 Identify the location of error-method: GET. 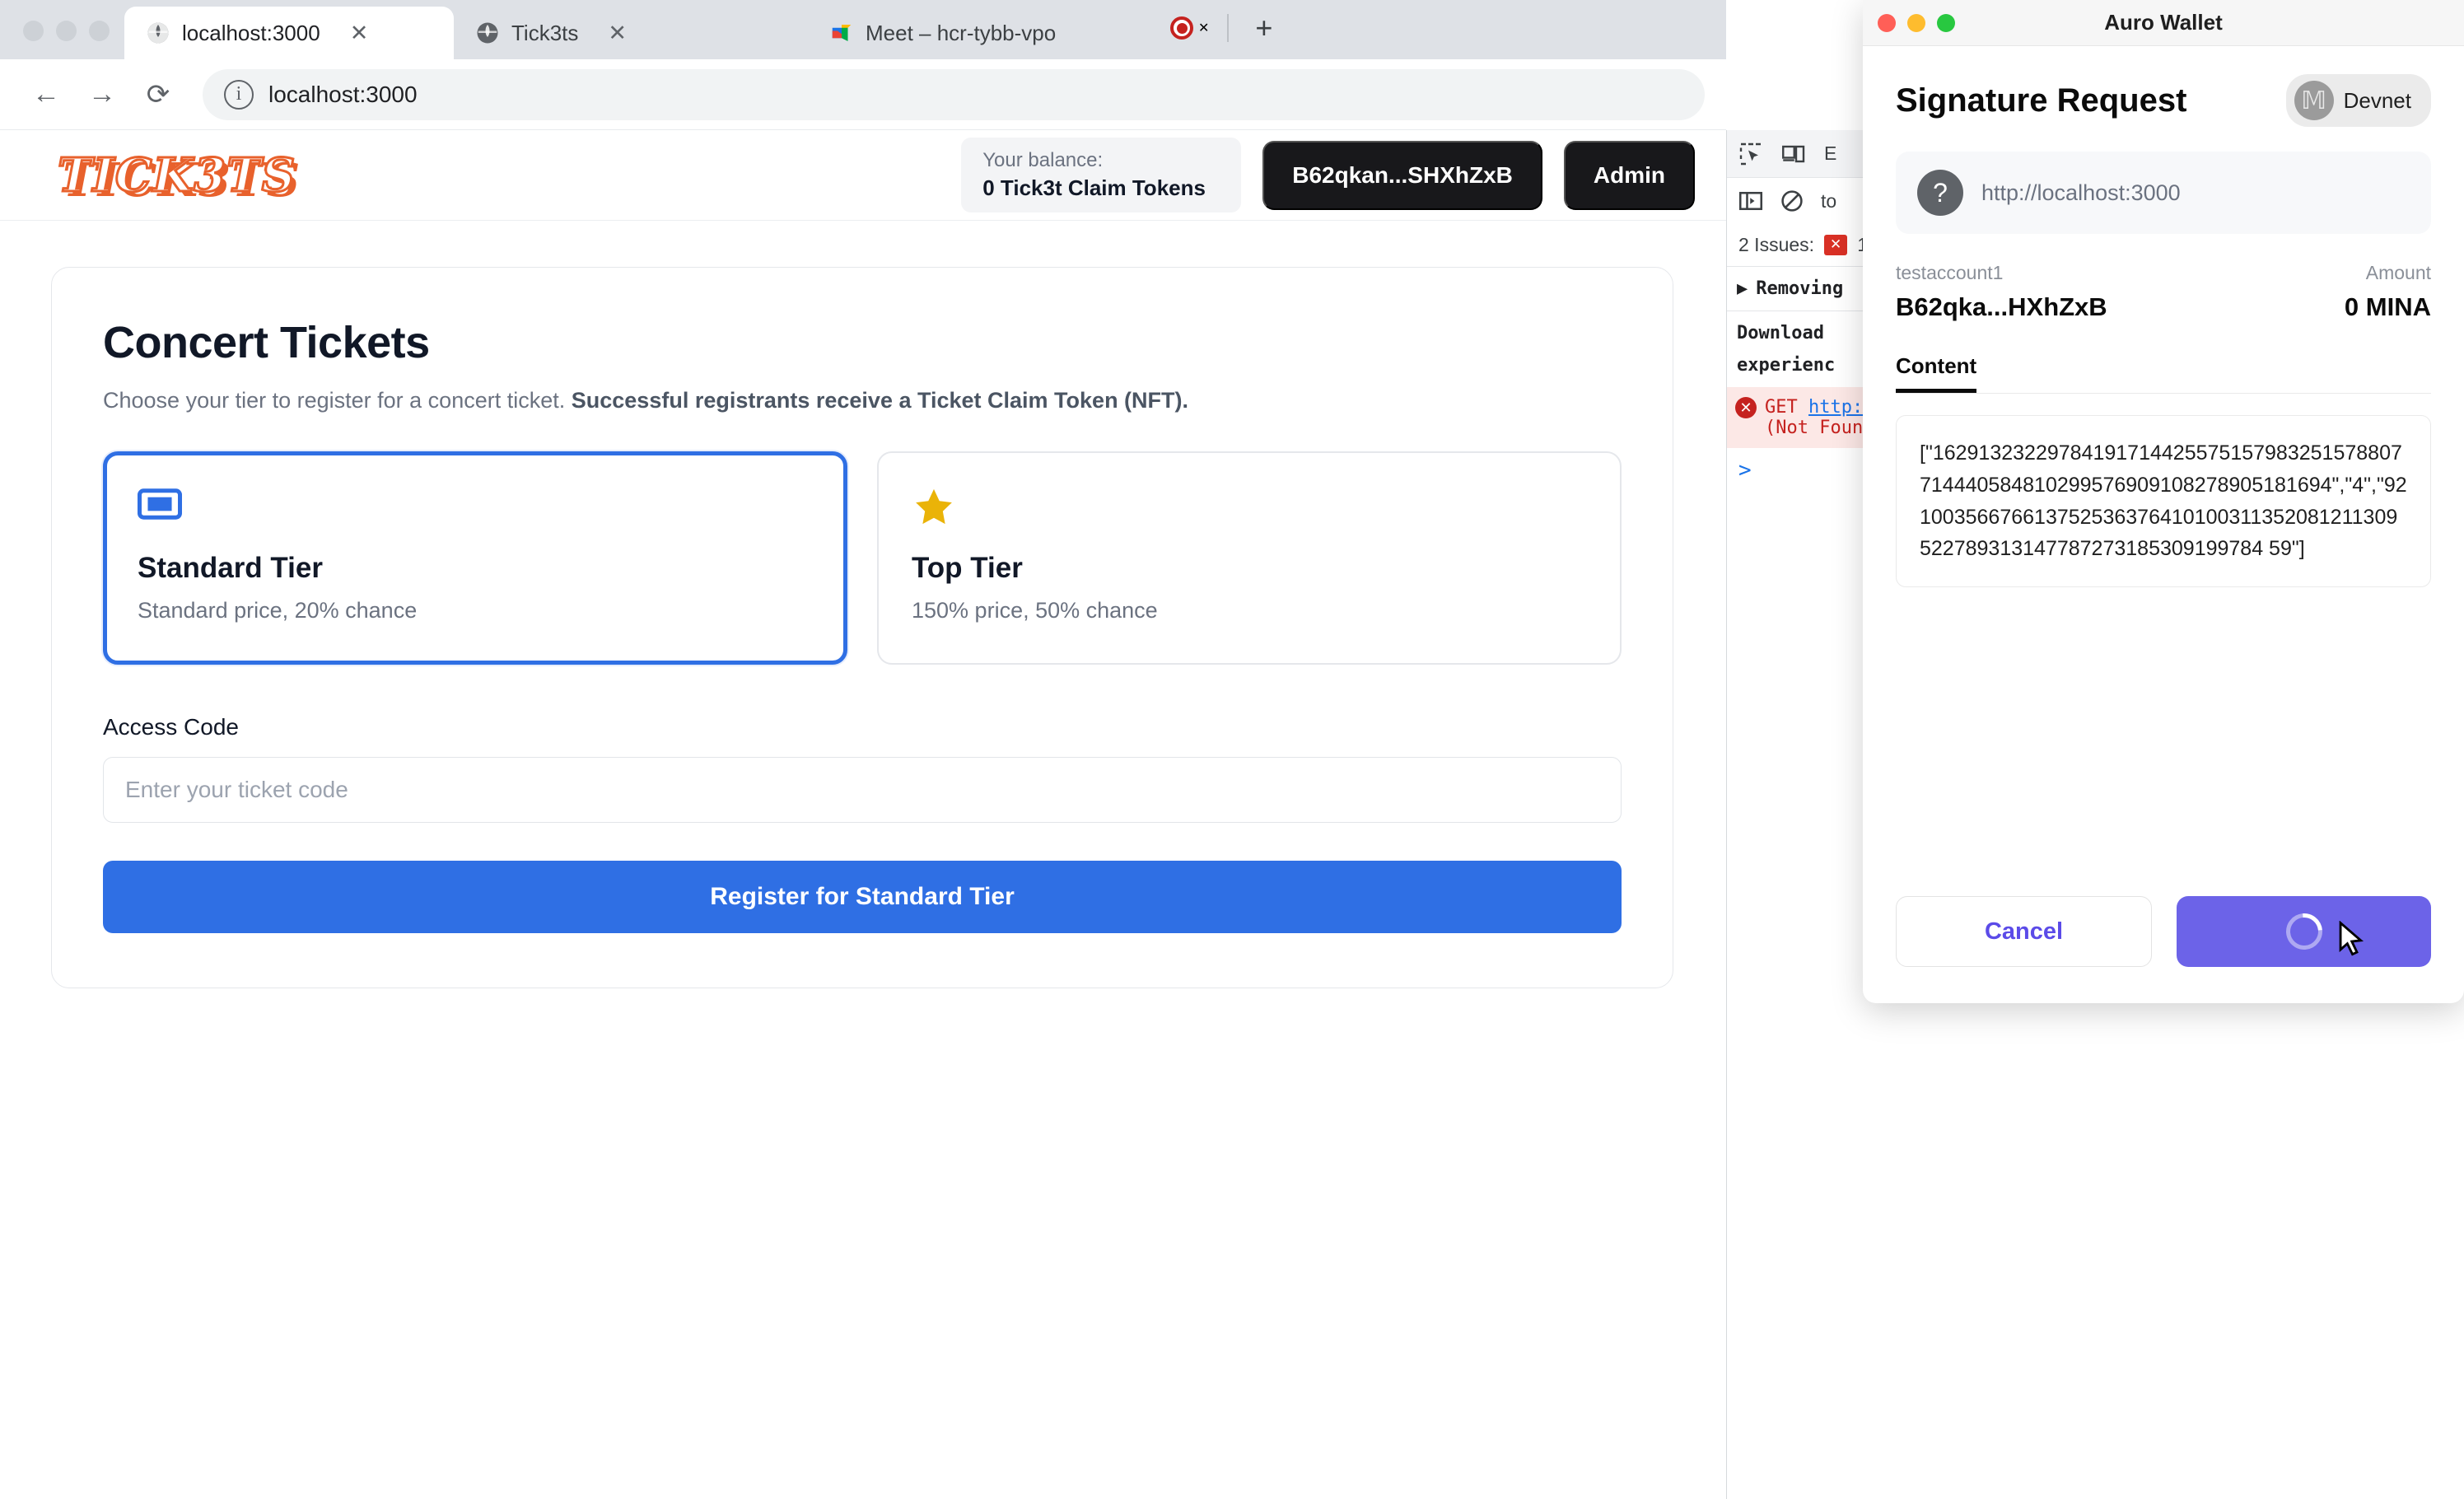
(1781, 407).